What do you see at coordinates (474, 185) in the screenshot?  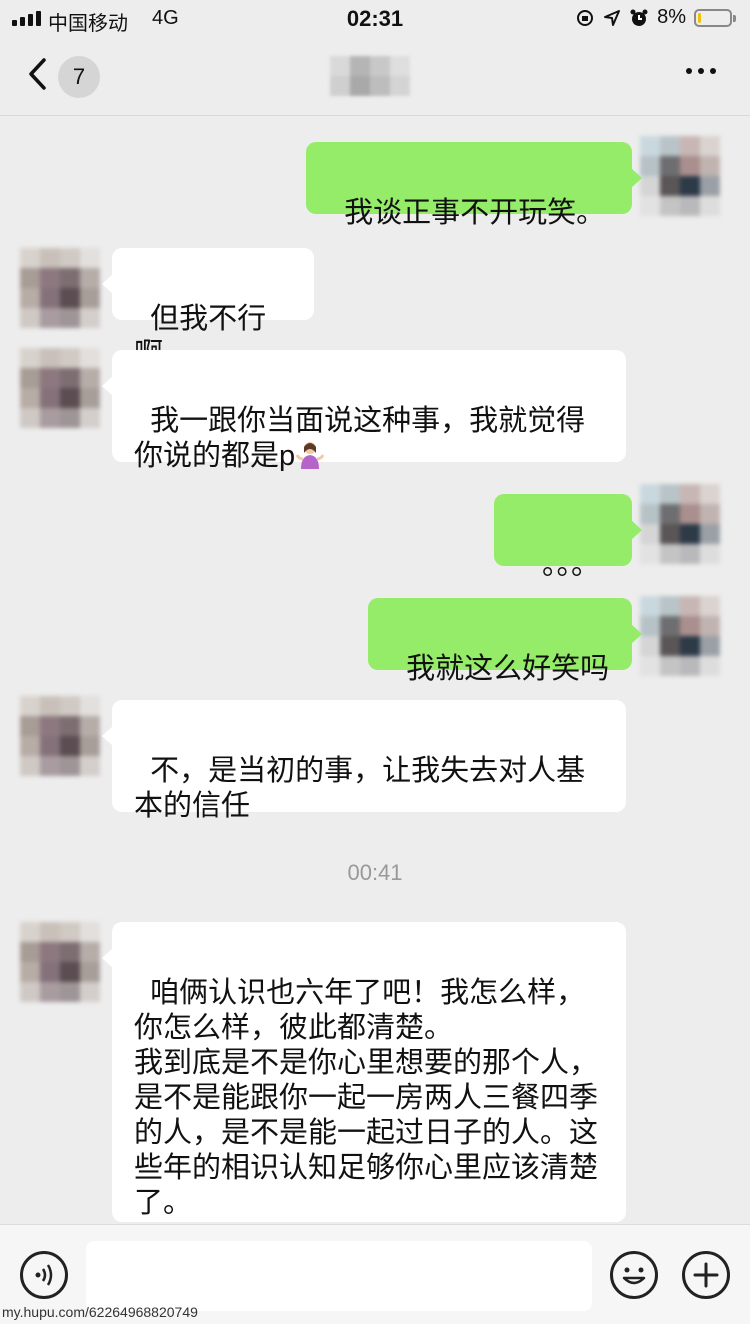 I see `message-bubble-outgoing: 我谈正事不开玩笑。` at bounding box center [474, 185].